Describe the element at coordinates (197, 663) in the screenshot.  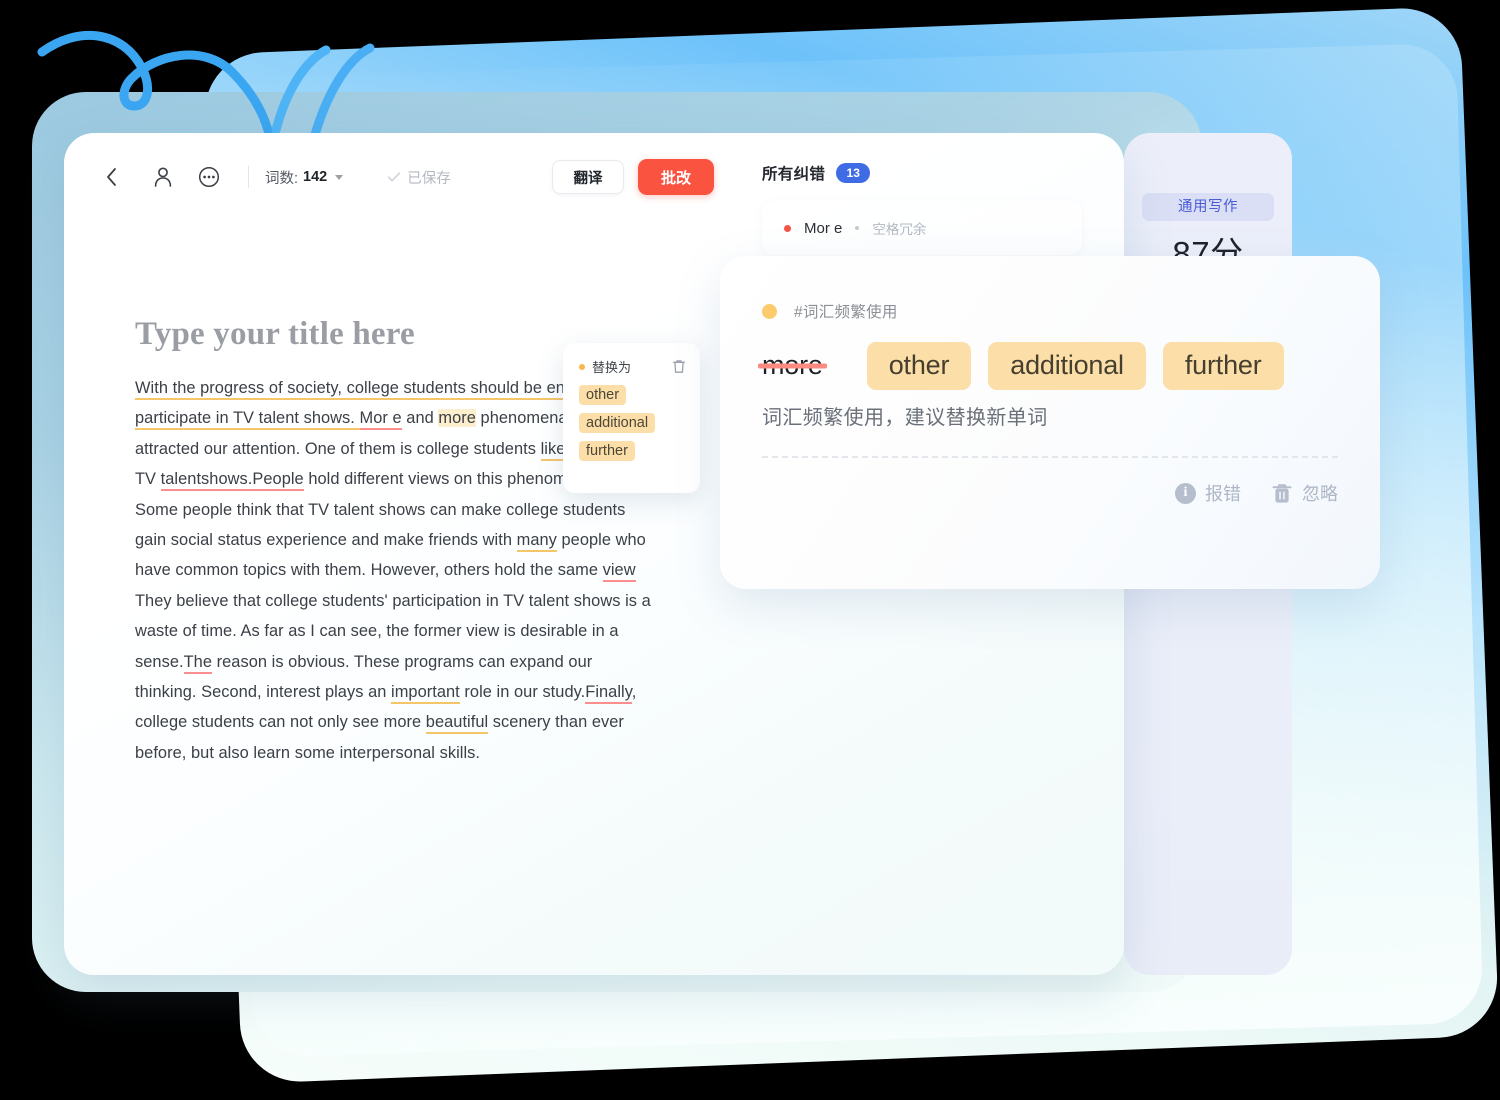
I see `annotated-text-span: The` at that location.